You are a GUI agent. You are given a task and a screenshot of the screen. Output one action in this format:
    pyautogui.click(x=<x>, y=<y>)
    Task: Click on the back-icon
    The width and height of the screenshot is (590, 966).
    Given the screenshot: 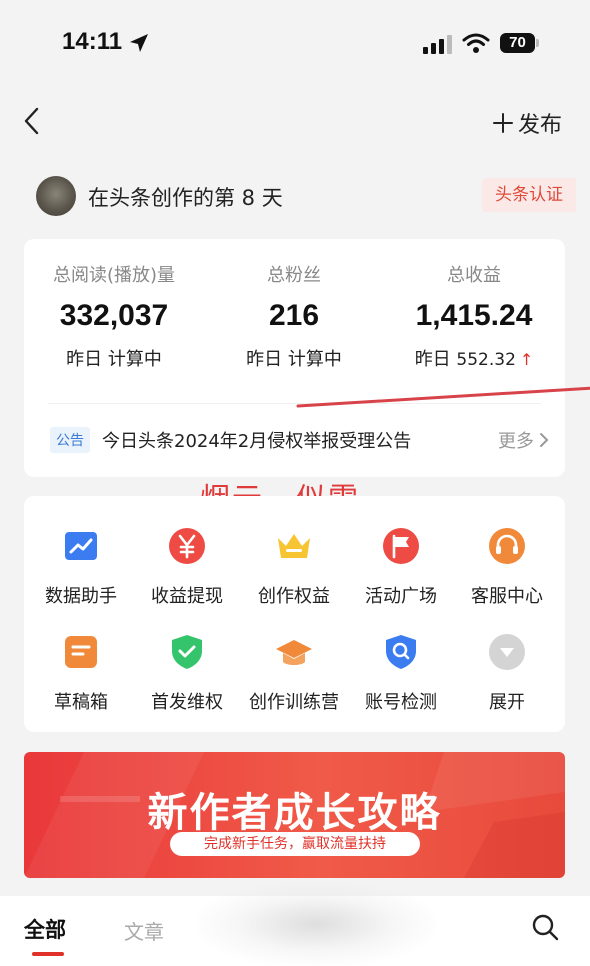 What is the action you would take?
    pyautogui.click(x=33, y=121)
    